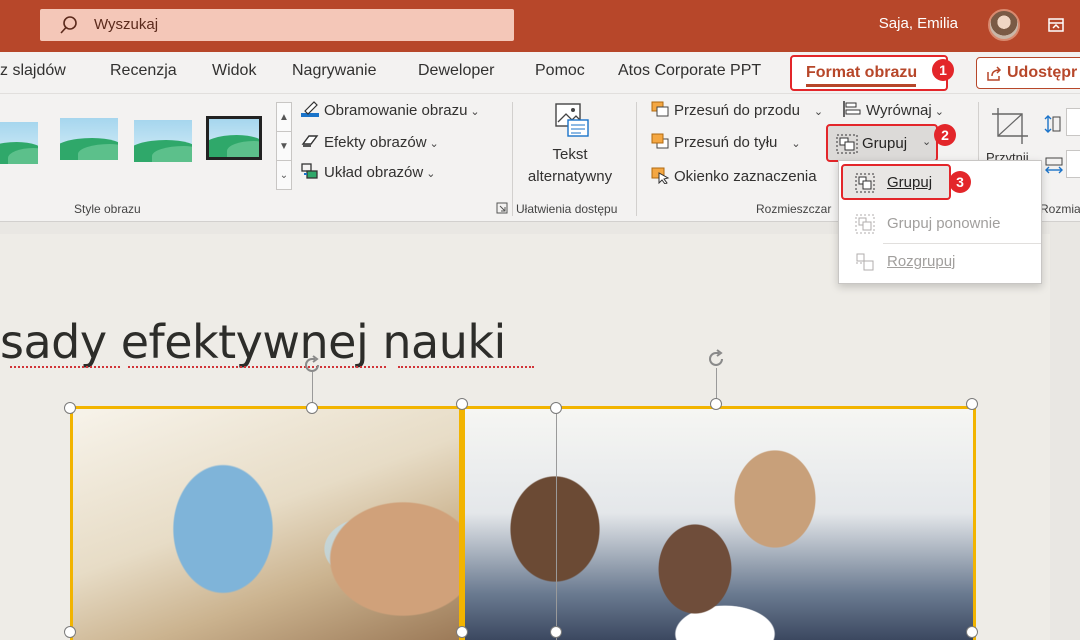  Describe the element at coordinates (852, 109) in the screenshot. I see `align-icon` at that location.